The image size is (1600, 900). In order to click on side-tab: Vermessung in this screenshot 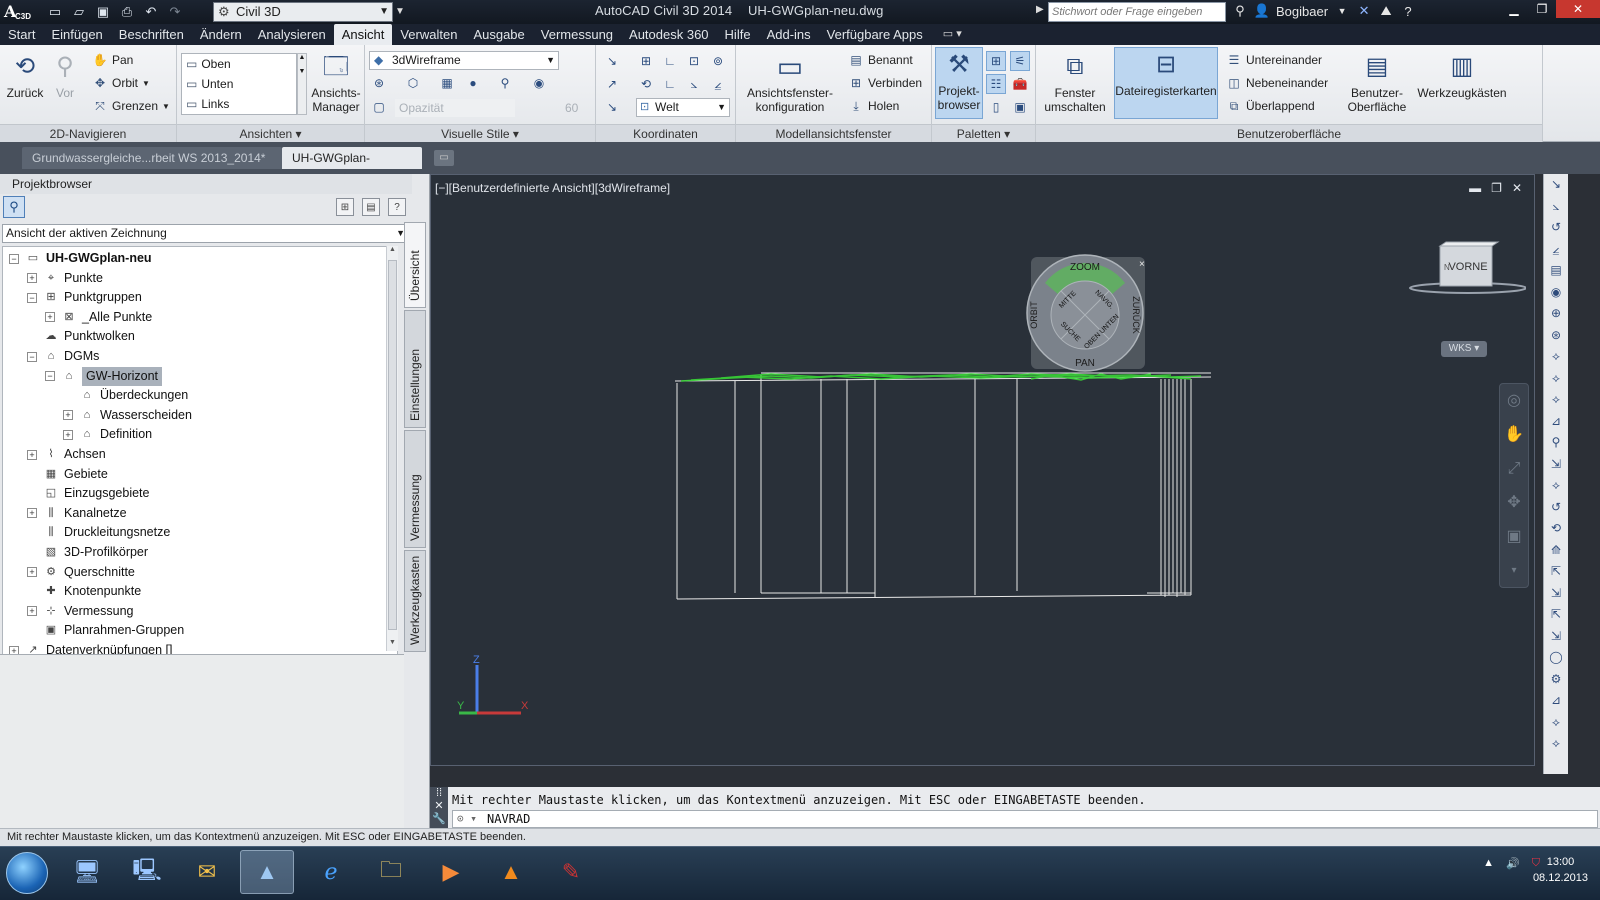, I will do `click(415, 489)`.